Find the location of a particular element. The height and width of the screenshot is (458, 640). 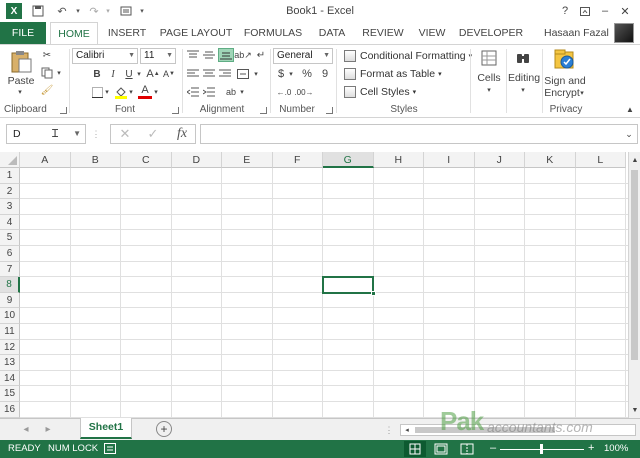

fill-color-icon is located at coordinates (121, 92).